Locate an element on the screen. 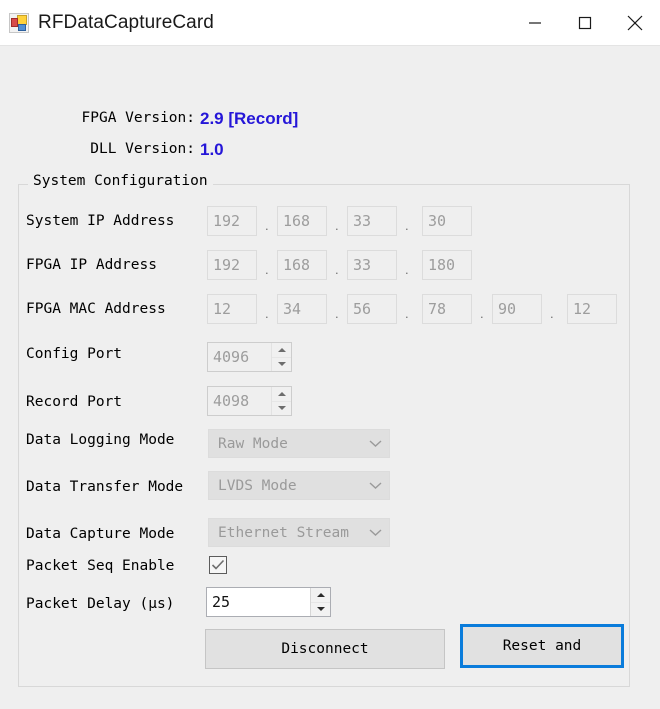 This screenshot has width=660, height=709. data-transfer-mode-dropdown: LVDS Mode is located at coordinates (299, 485).